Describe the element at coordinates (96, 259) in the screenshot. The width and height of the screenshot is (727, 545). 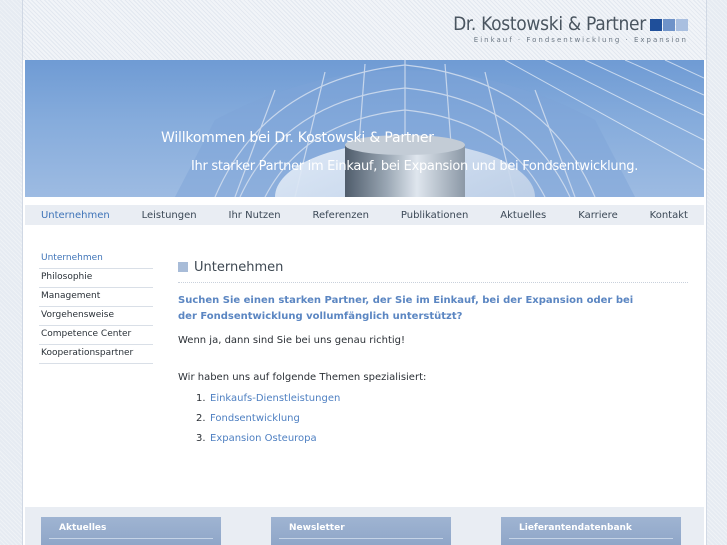
I see `sidebar-item-unternehmen: Unternehmen` at that location.